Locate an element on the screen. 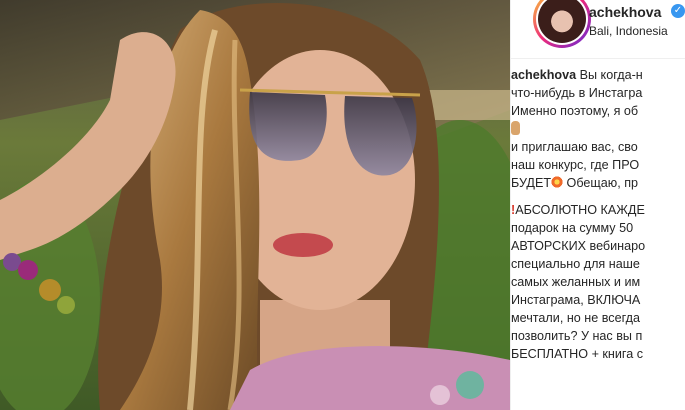 Image resolution: width=685 pixels, height=410 pixels. avatar is located at coordinates (562, 24).